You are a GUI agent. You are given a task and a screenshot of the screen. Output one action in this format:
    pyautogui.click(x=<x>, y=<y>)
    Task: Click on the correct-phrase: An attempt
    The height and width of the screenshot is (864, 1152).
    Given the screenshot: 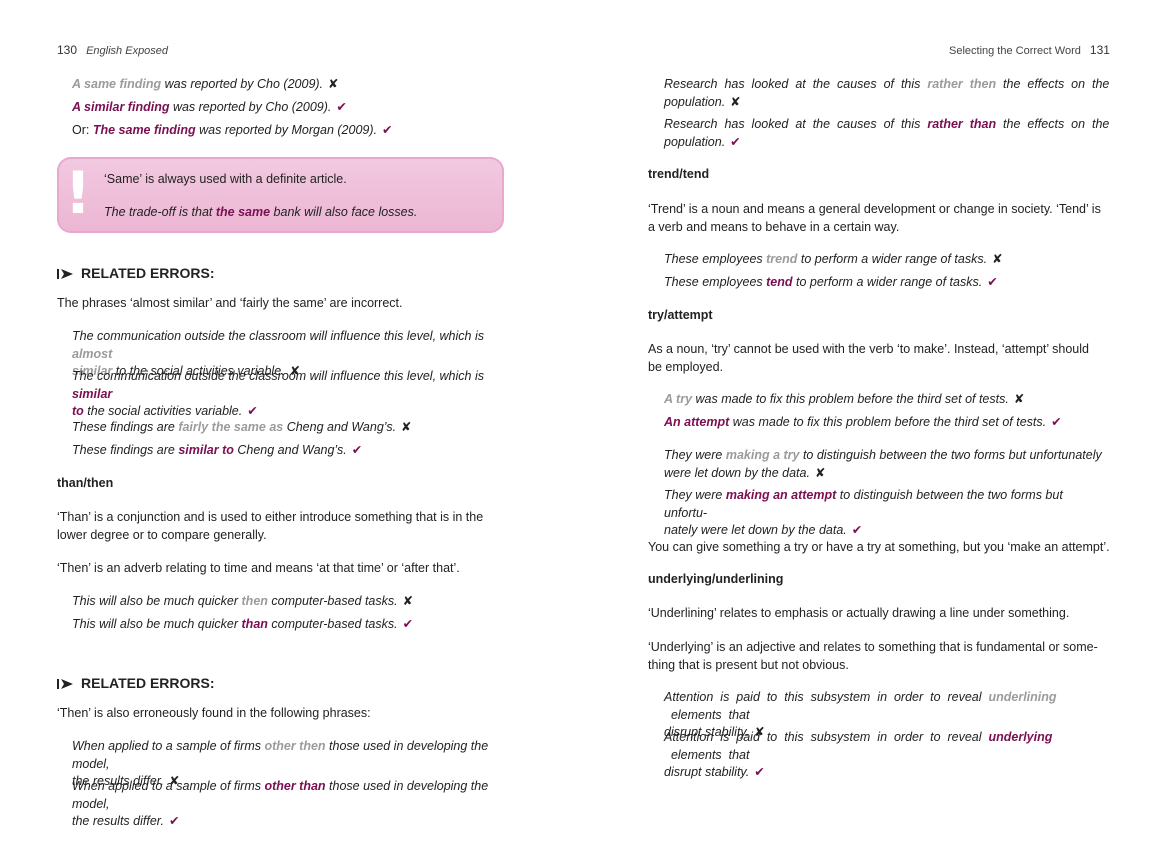 What is the action you would take?
    pyautogui.click(x=697, y=422)
    